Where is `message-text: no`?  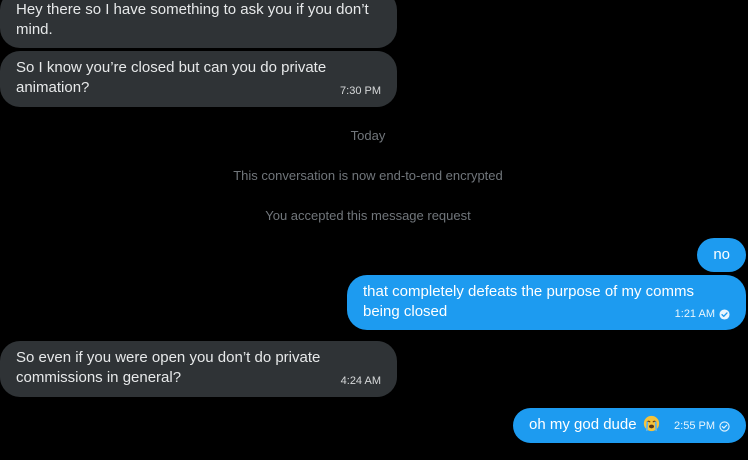 message-text: no is located at coordinates (721, 254).